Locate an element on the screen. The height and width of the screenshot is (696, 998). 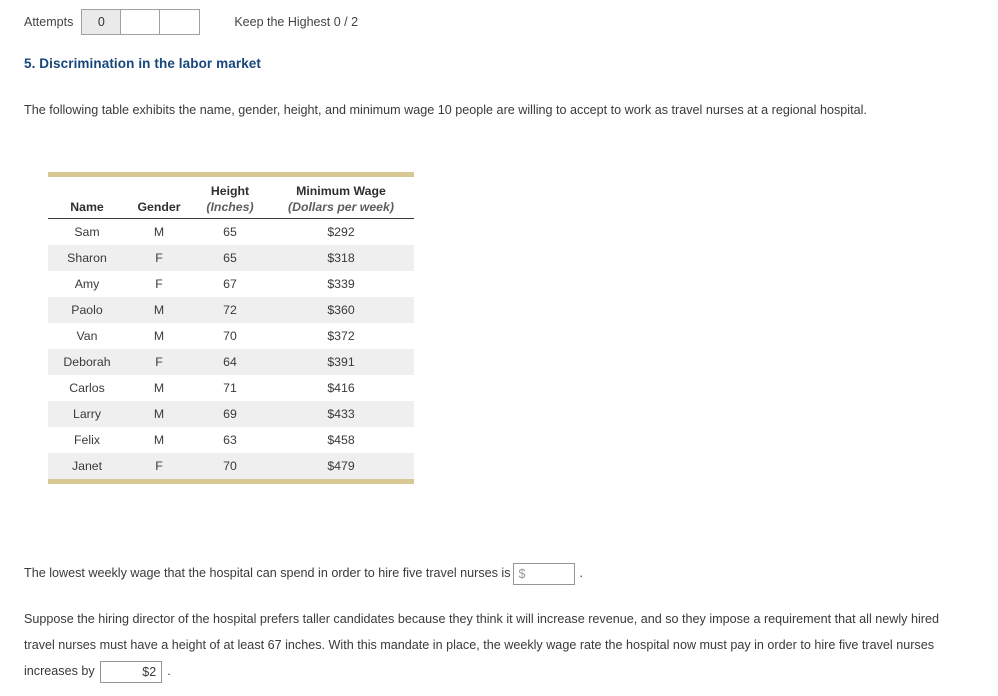
attempts-boxes: 0 is located at coordinates (141, 22).